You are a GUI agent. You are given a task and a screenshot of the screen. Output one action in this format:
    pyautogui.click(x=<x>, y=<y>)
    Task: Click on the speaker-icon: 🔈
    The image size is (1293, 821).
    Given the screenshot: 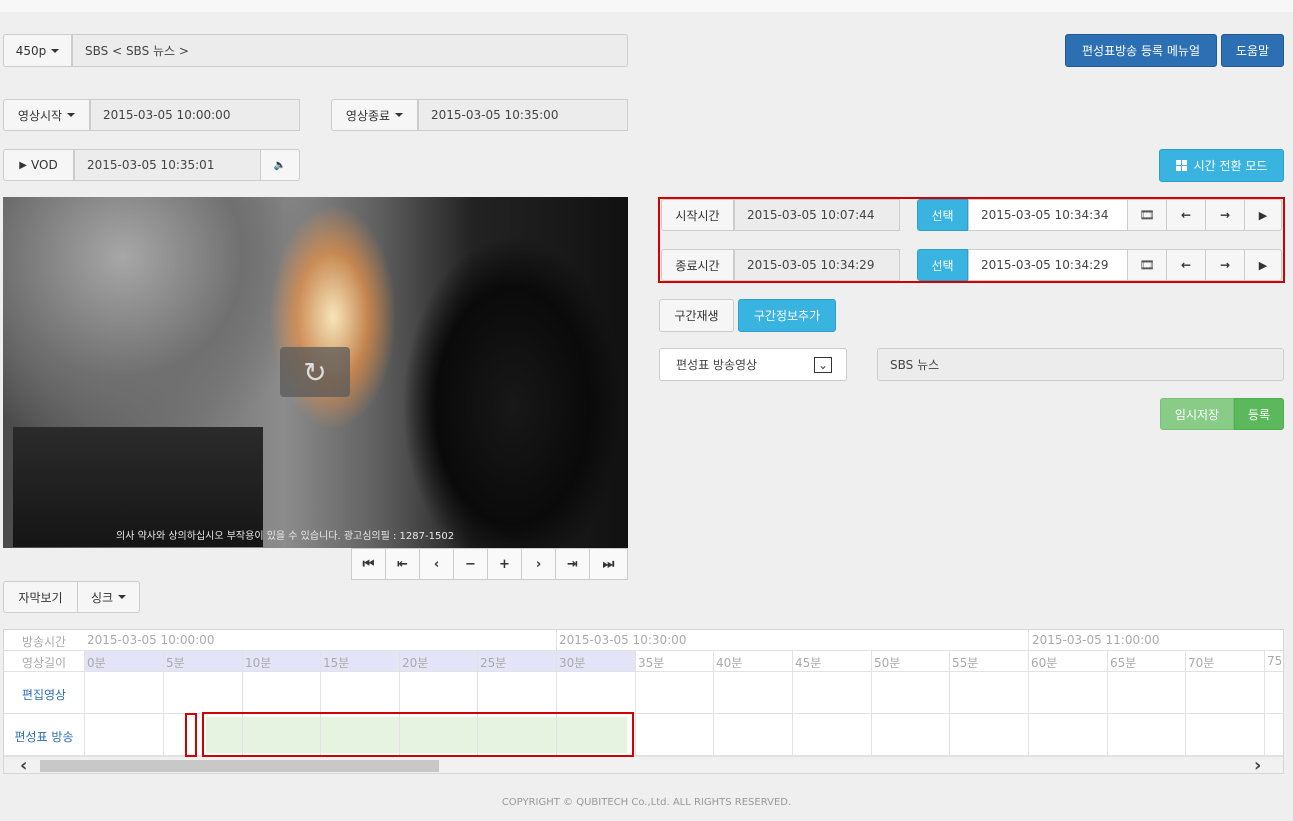 What is the action you would take?
    pyautogui.click(x=280, y=165)
    